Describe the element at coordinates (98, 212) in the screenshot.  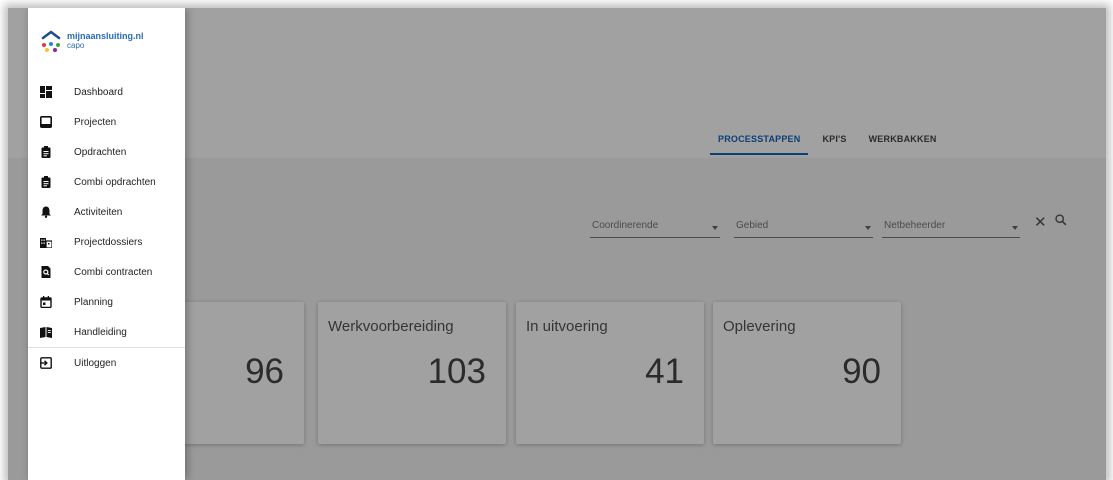
I see `sidebar-item-label: Activiteiten` at that location.